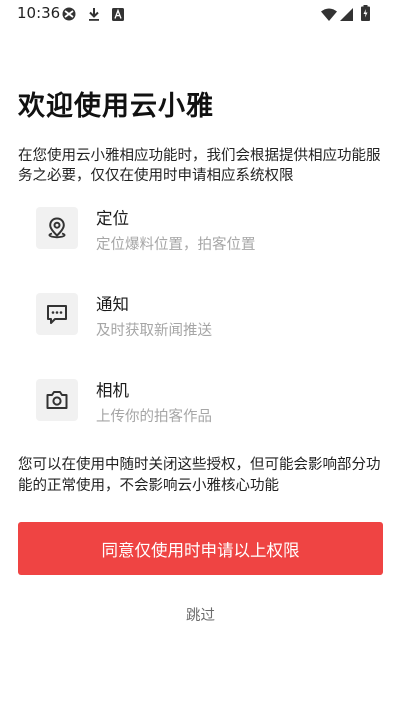 This screenshot has height=714, width=401. I want to click on permission-location: 定位 定位爆料位置，拍客位置, so click(206, 237).